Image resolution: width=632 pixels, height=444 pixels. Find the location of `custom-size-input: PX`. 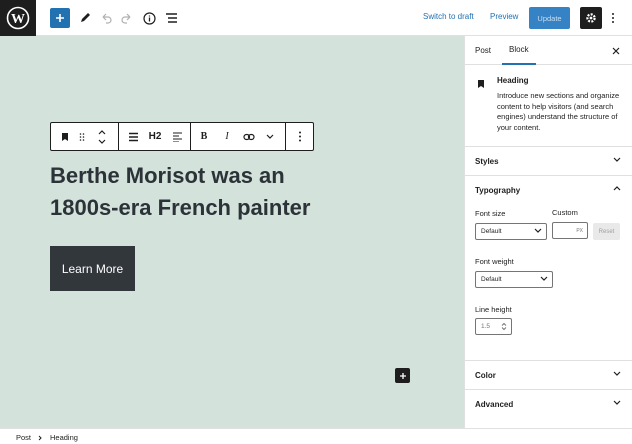

custom-size-input: PX is located at coordinates (570, 230).